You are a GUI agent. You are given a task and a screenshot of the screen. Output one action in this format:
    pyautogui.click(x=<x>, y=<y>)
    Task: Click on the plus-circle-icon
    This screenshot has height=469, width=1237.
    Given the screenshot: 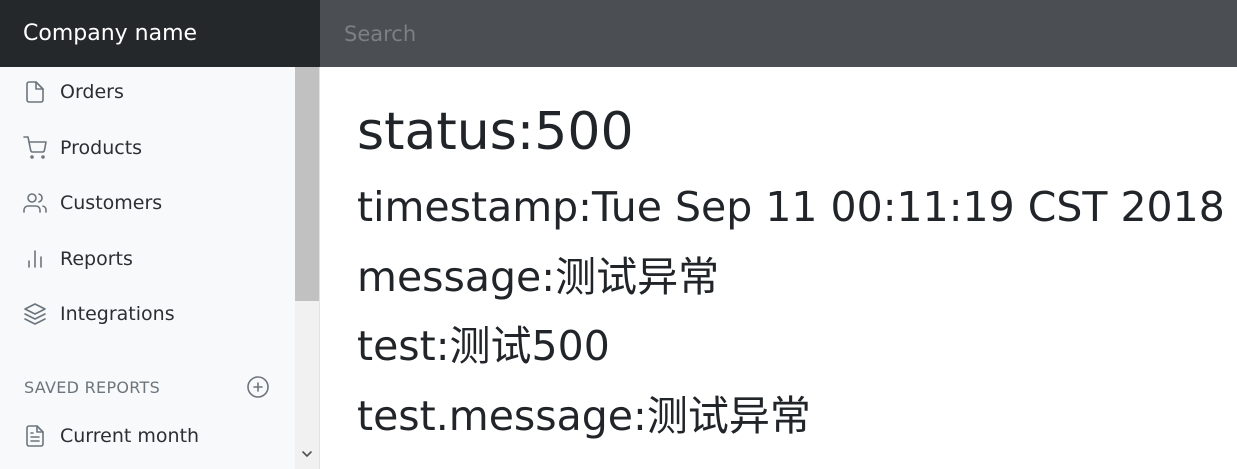 What is the action you would take?
    pyautogui.click(x=258, y=387)
    